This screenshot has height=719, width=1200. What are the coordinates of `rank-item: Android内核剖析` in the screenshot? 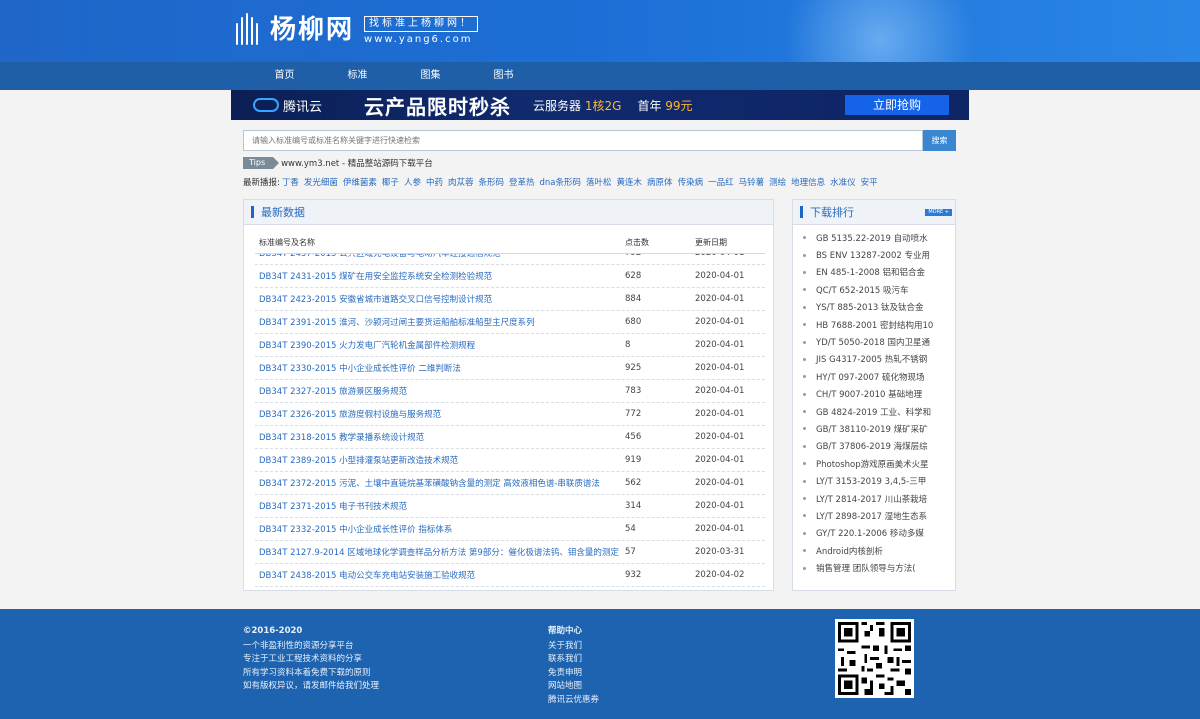 It's located at (878, 550).